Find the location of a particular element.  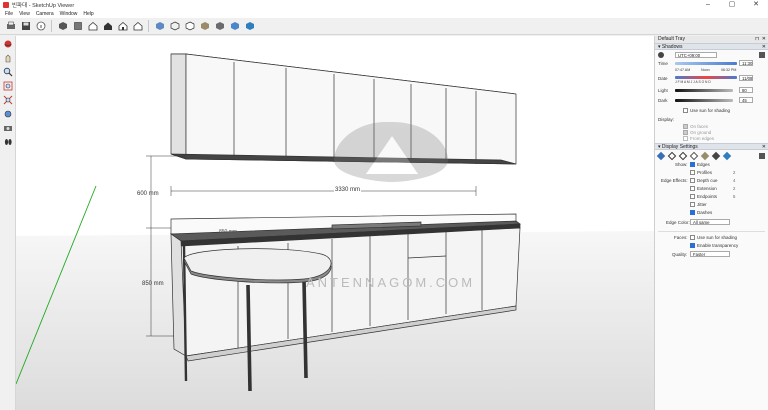

dark-row: Dark 45 is located at coordinates (711, 101).